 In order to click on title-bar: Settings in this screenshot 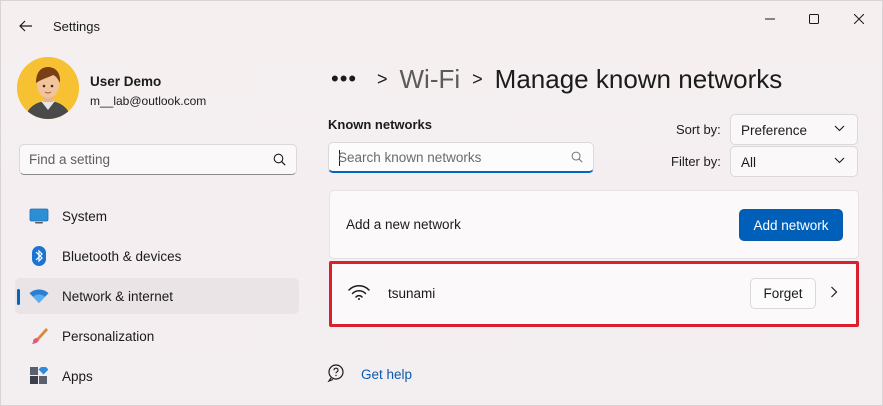, I will do `click(441, 26)`.